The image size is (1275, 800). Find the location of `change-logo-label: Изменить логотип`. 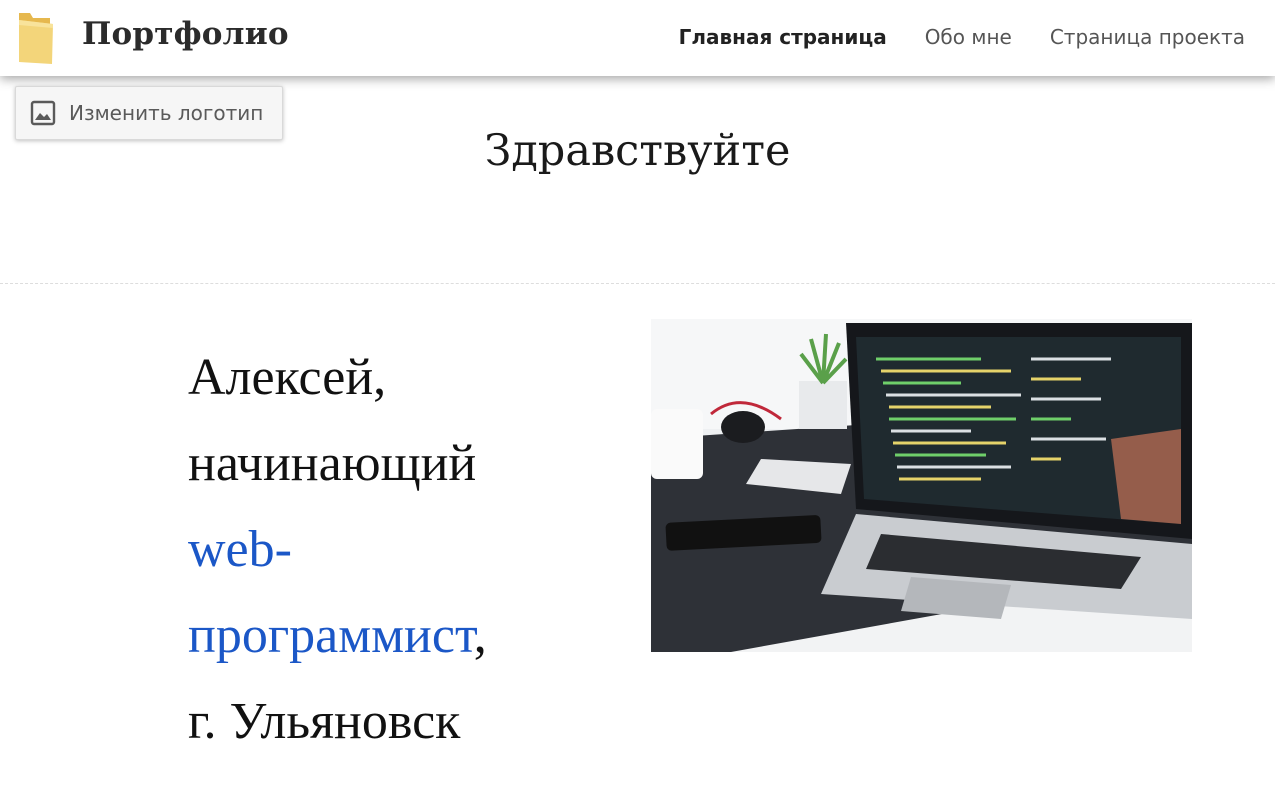

change-logo-label: Изменить логотип is located at coordinates (166, 113).